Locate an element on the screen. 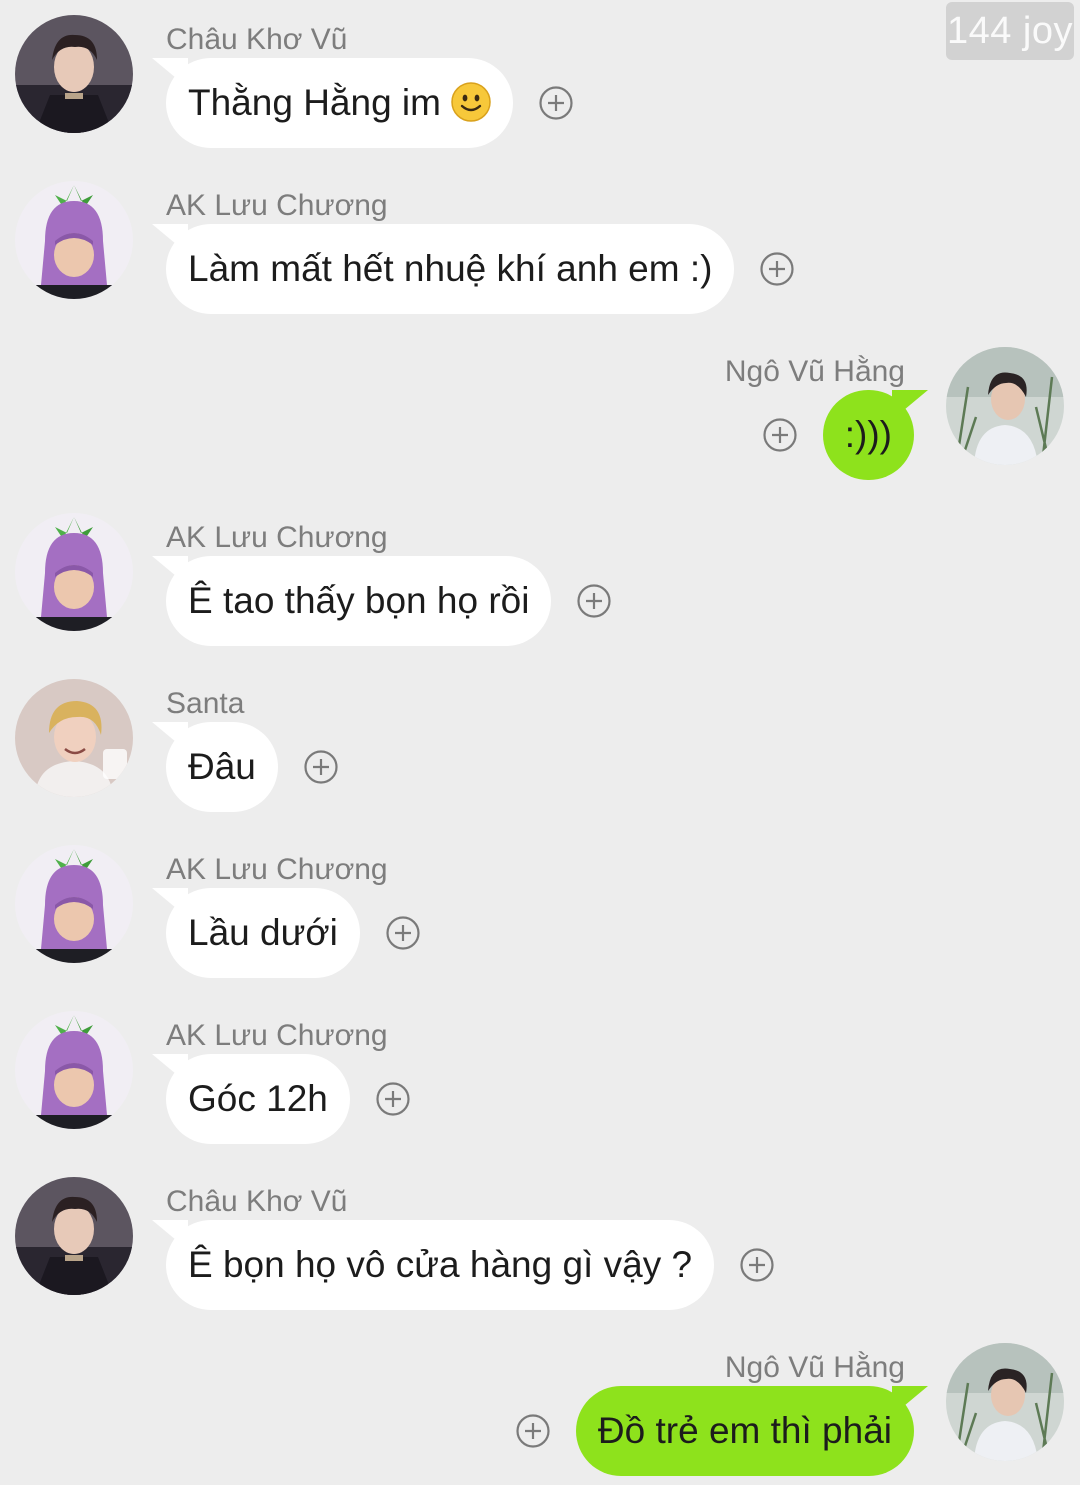 This screenshot has height=1485, width=1080. message-text: Làm mất hết nhuệ khí anh em :) is located at coordinates (450, 268).